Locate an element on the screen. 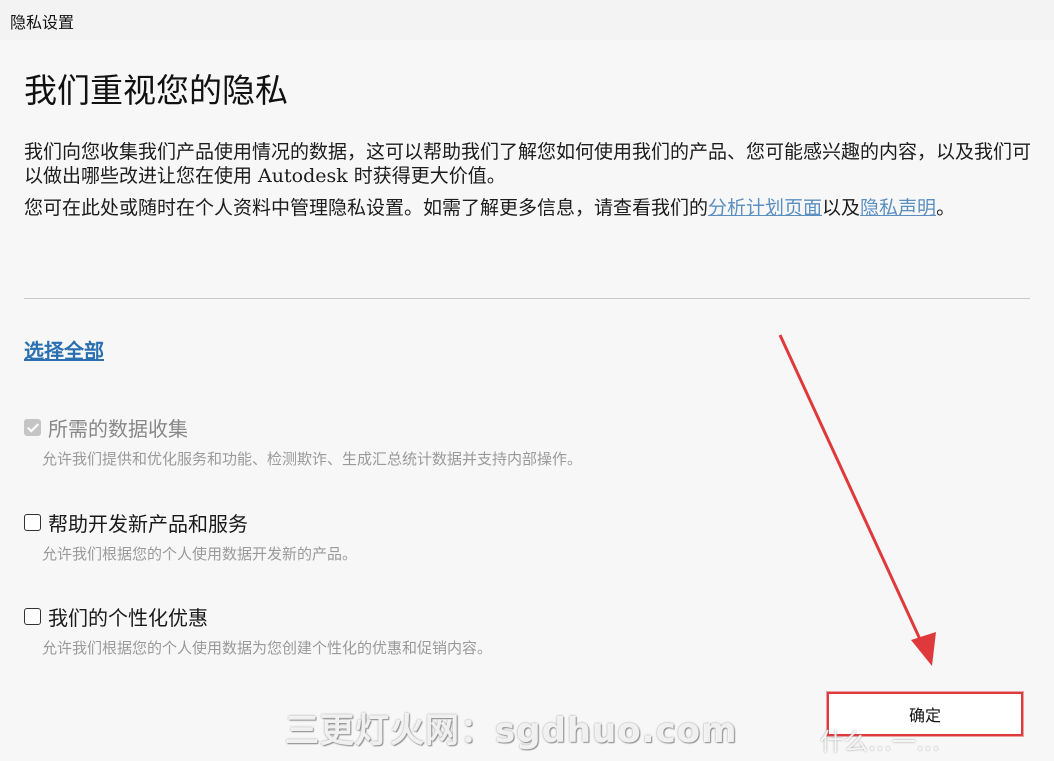  divider is located at coordinates (527, 298).